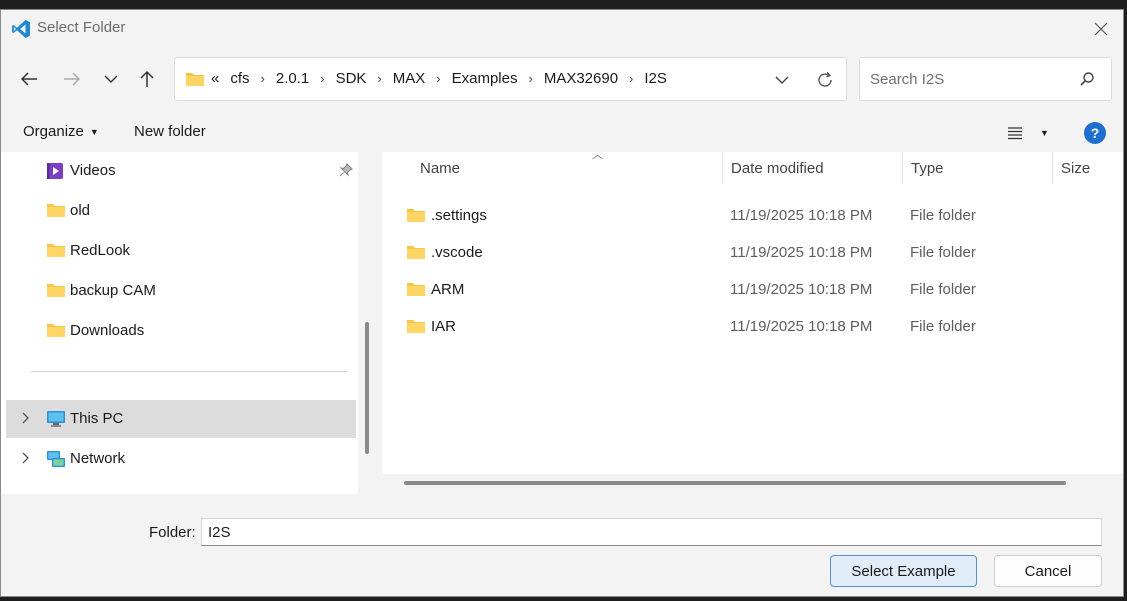 The image size is (1127, 601). What do you see at coordinates (655, 78) in the screenshot?
I see `breadcrumb-item: I2S` at bounding box center [655, 78].